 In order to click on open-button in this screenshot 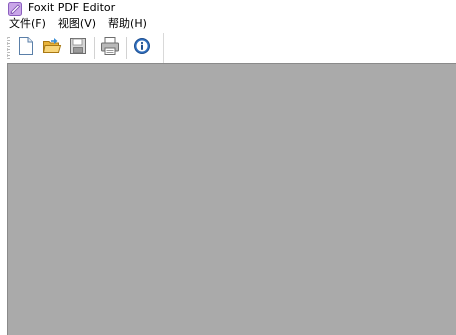, I will do `click(52, 48)`.